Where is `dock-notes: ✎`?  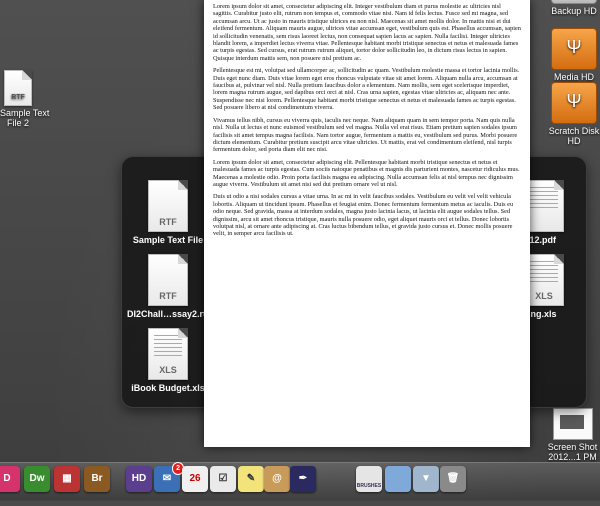
dock-notes: ✎ is located at coordinates (251, 479).